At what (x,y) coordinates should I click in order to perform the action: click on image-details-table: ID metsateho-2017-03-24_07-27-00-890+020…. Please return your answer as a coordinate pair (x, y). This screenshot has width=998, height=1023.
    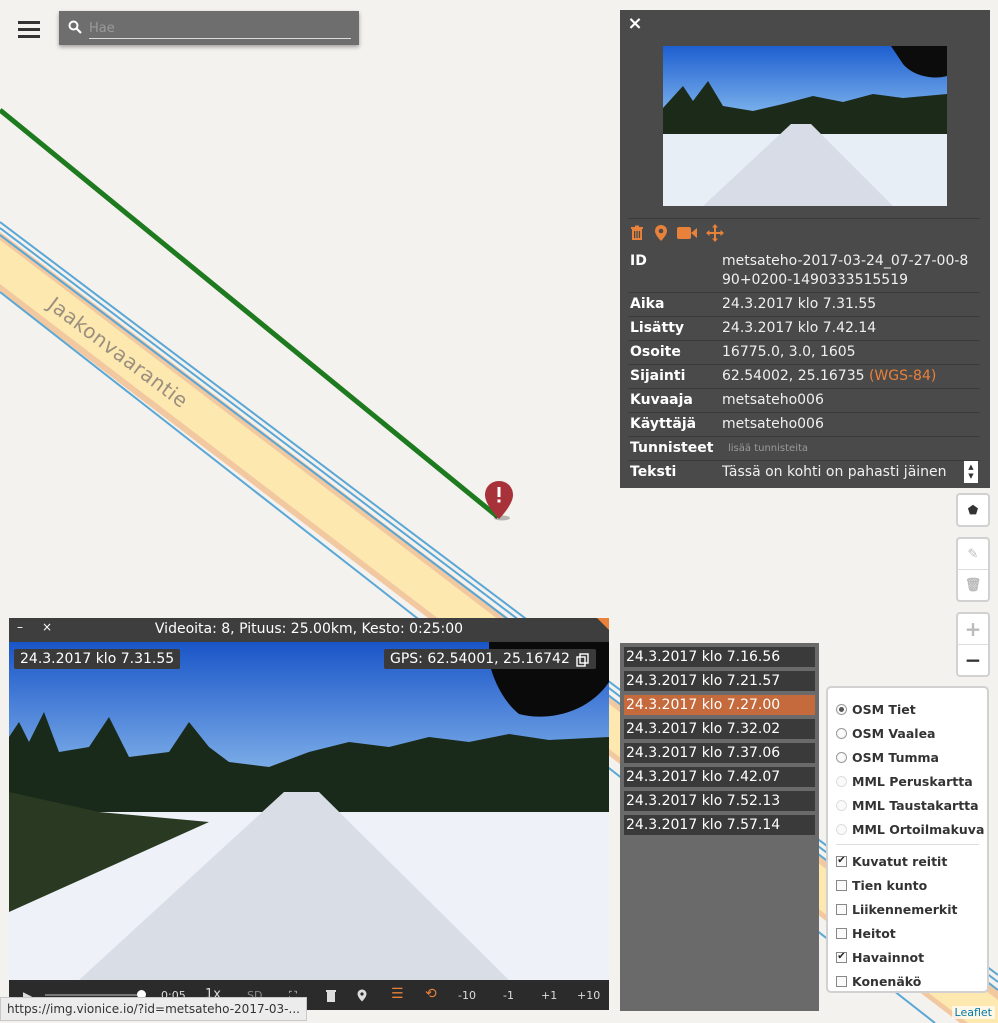
    Looking at the image, I should click on (804, 367).